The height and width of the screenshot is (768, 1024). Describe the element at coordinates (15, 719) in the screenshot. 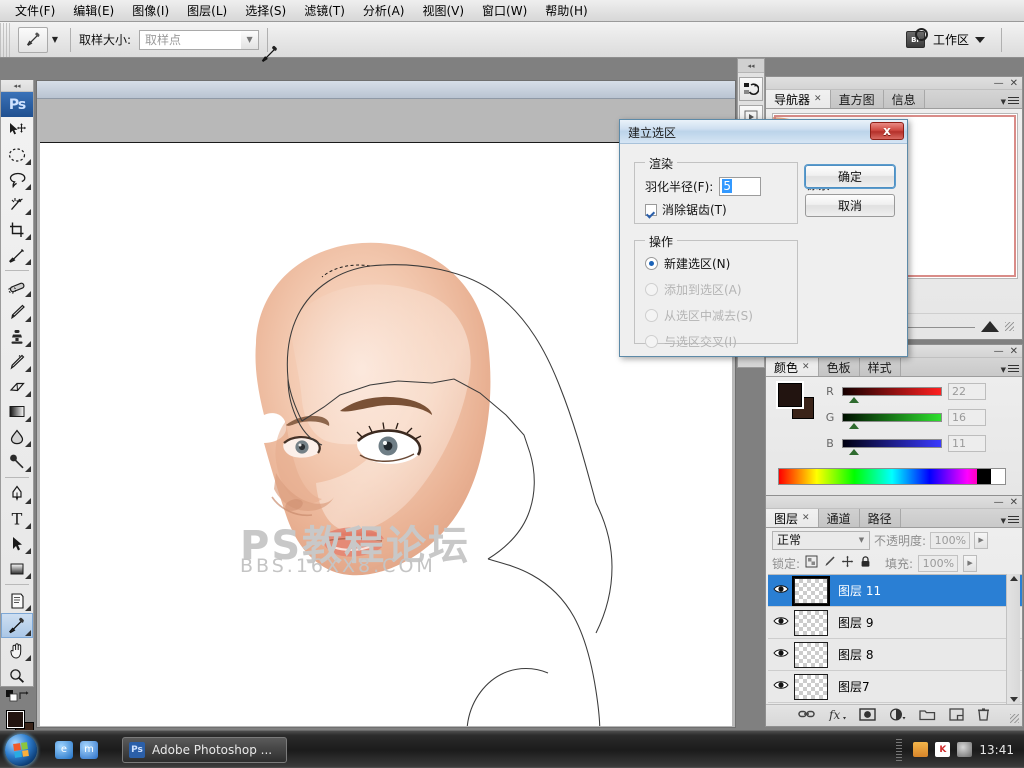

I see `foreground-color-swatch` at that location.